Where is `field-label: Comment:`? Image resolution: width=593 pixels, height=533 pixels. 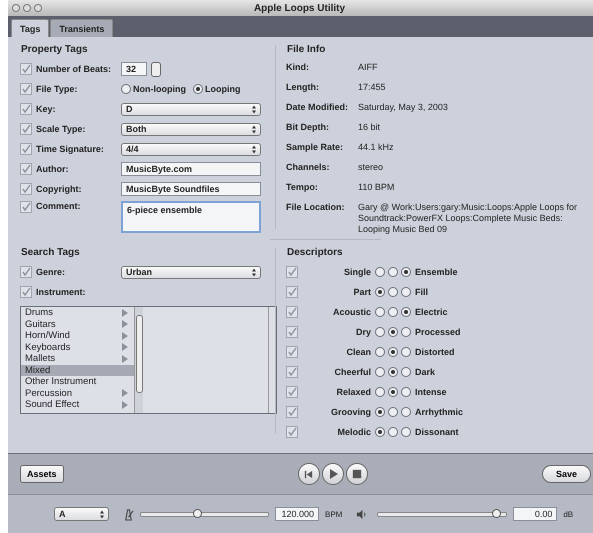
field-label: Comment: is located at coordinates (59, 206).